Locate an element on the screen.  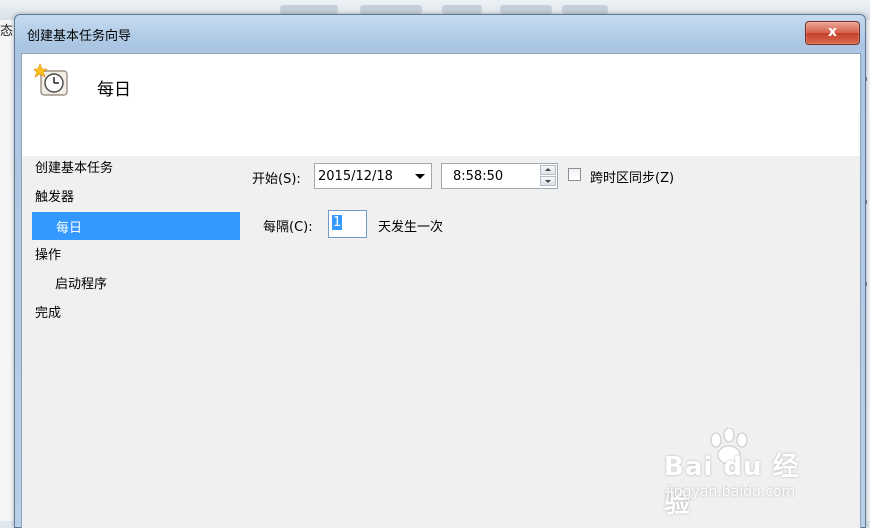
start-time-field: 8:58:50 is located at coordinates (499, 176).